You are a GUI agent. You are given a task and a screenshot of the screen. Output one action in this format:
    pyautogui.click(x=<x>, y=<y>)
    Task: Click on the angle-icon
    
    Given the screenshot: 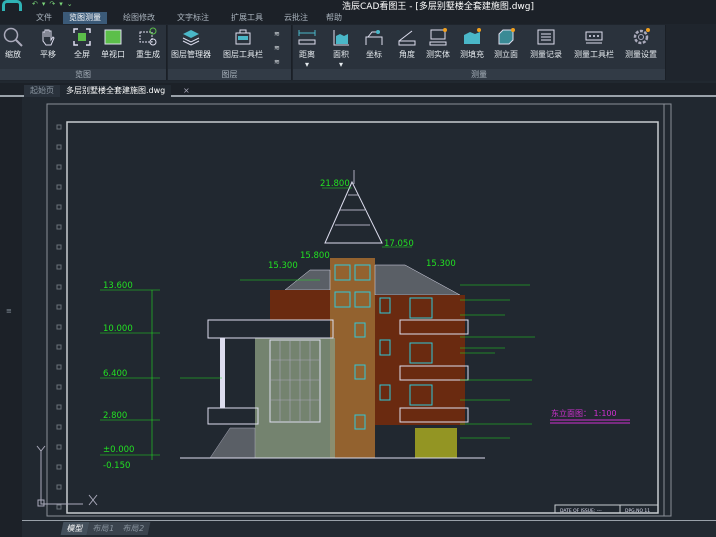 What is the action you would take?
    pyautogui.click(x=407, y=38)
    